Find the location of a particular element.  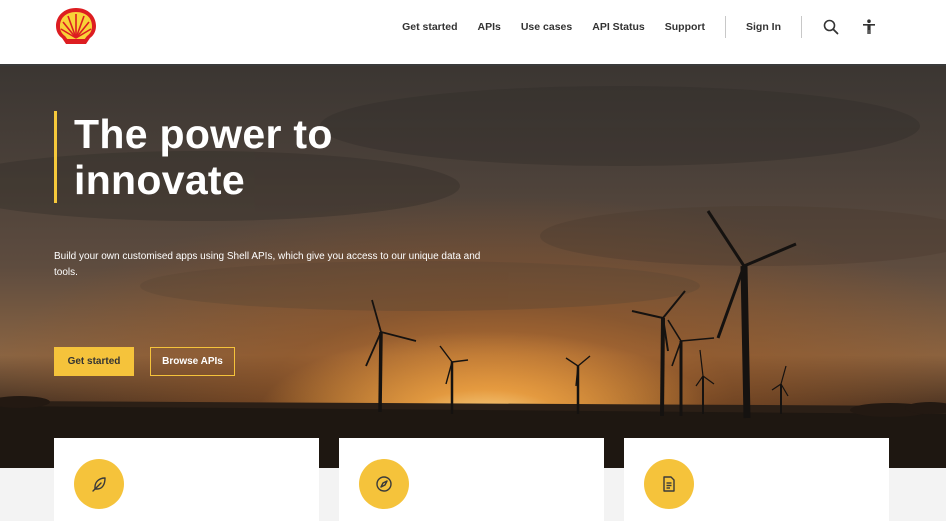

sign-in-link: Sign In is located at coordinates (763, 27).